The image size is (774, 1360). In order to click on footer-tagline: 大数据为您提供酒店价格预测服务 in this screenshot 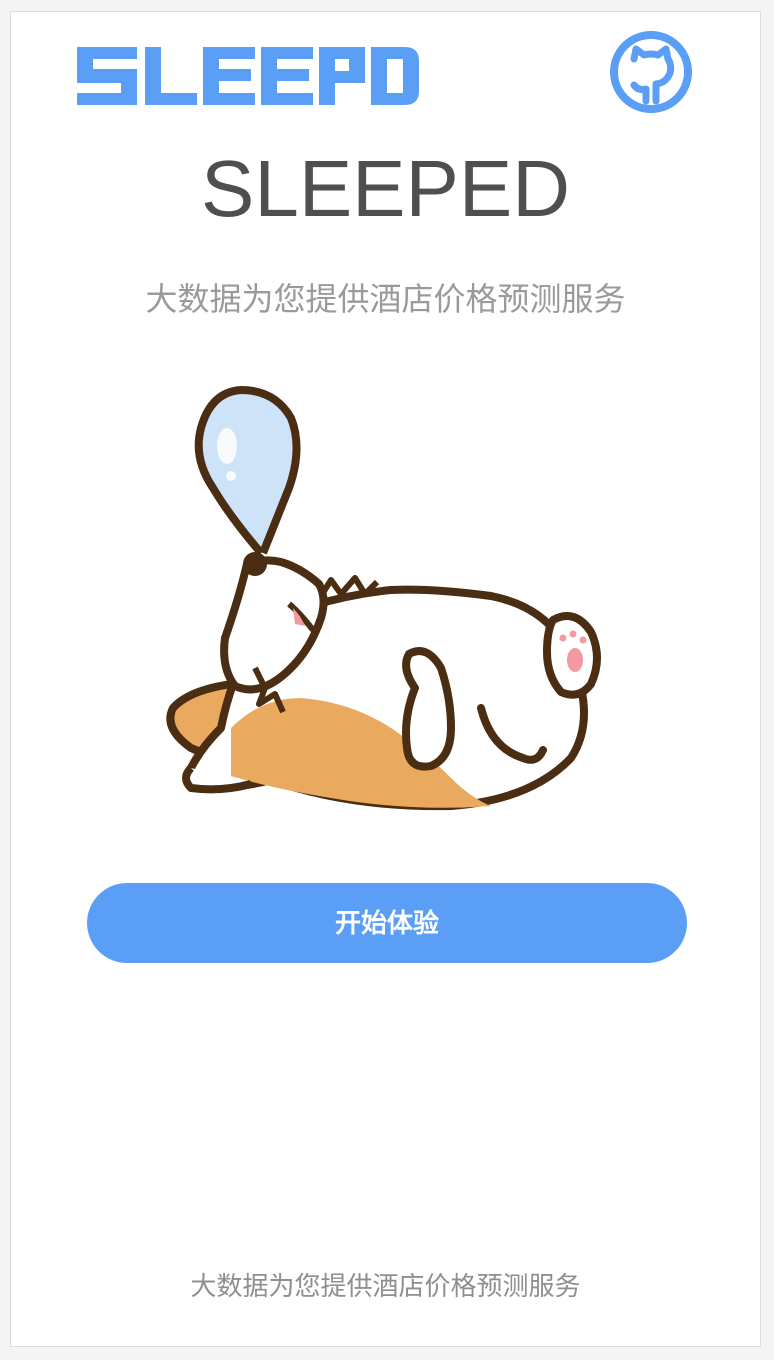, I will do `click(385, 1287)`.